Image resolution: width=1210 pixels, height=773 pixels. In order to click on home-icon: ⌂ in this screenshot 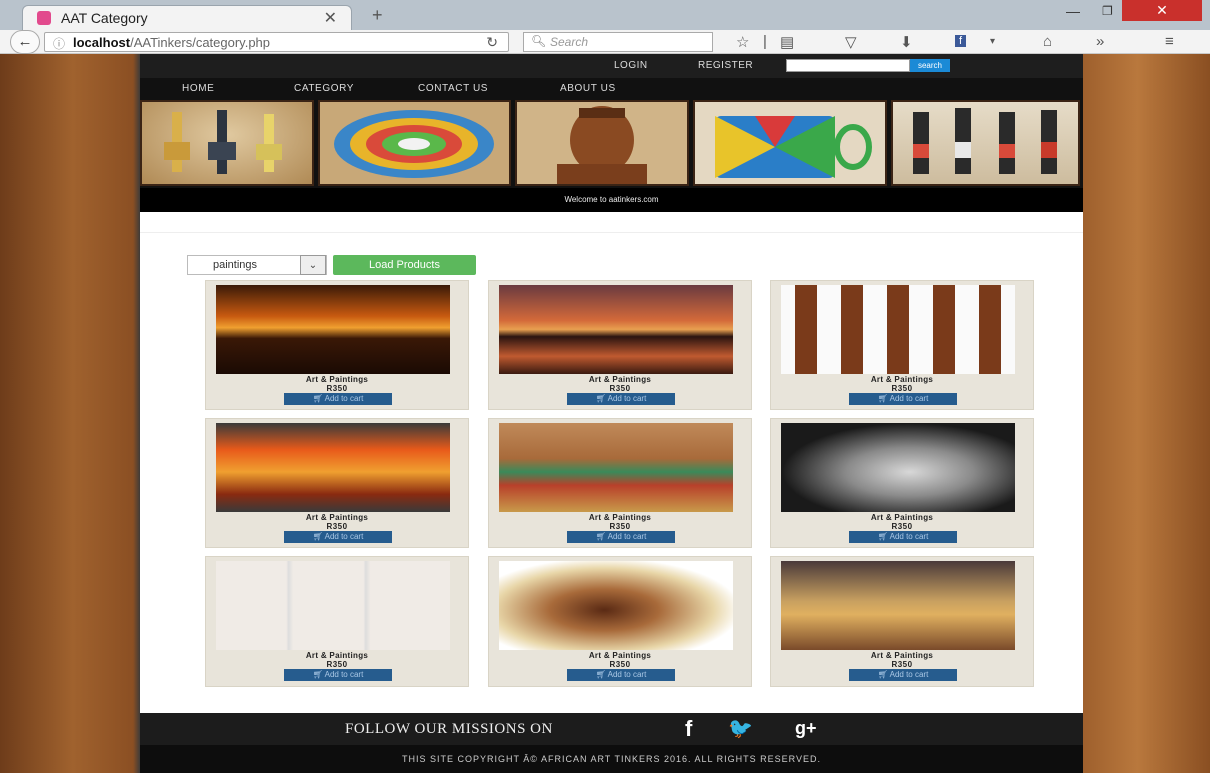, I will do `click(1047, 41)`.